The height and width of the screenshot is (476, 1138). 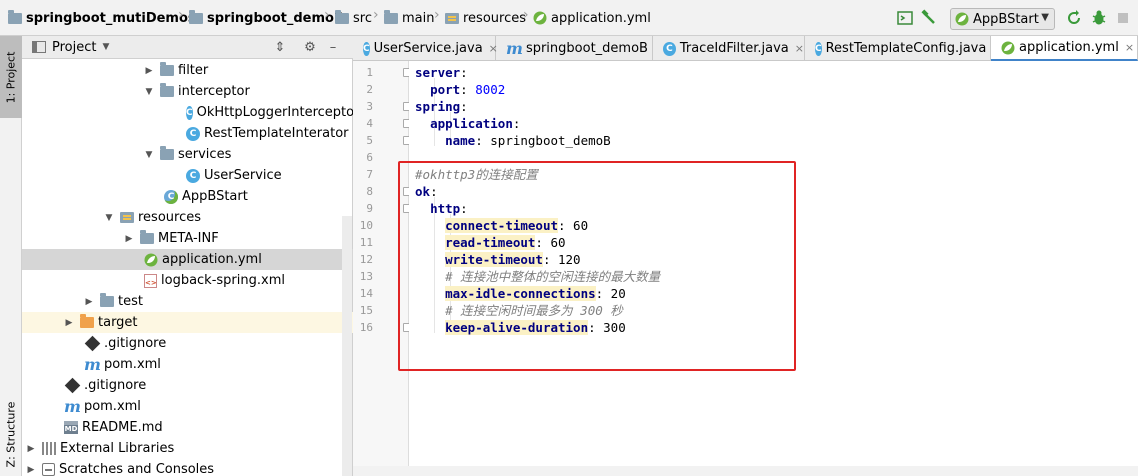 What do you see at coordinates (187, 91) in the screenshot?
I see `tree-item-interceptor: ▼ interceptor` at bounding box center [187, 91].